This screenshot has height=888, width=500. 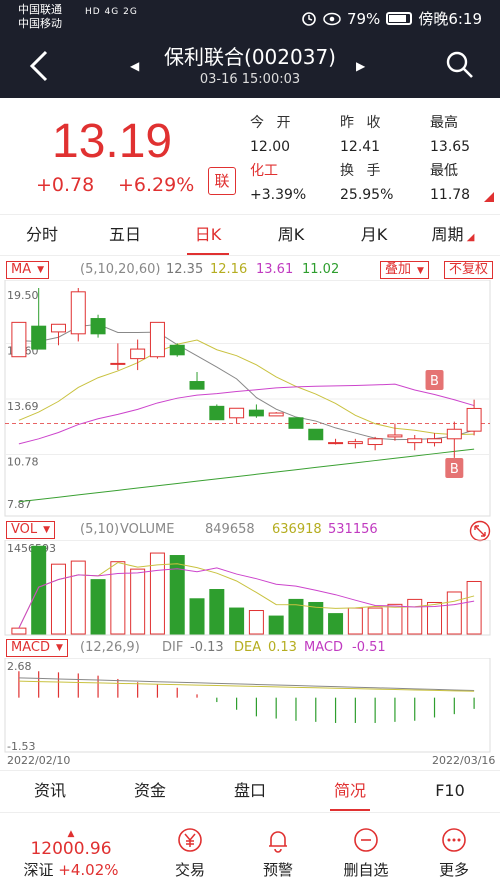 I want to click on sector-label: 化工, so click(x=264, y=171).